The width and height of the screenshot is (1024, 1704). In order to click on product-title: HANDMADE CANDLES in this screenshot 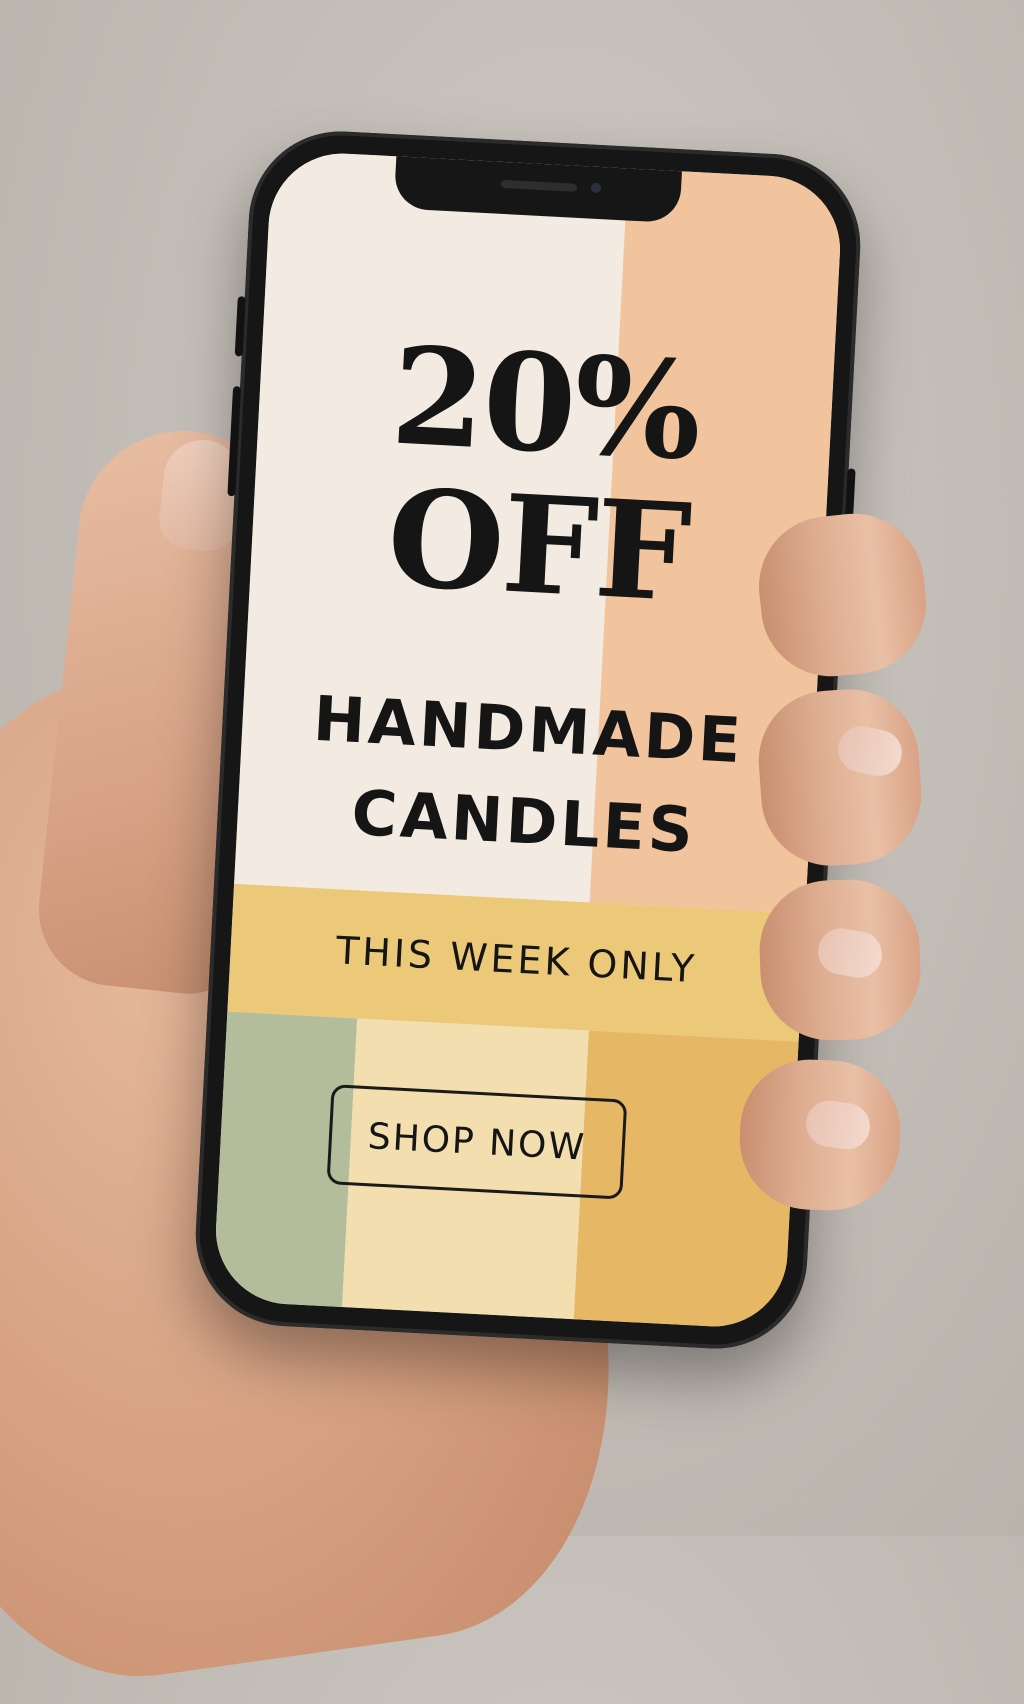, I will do `click(526, 776)`.